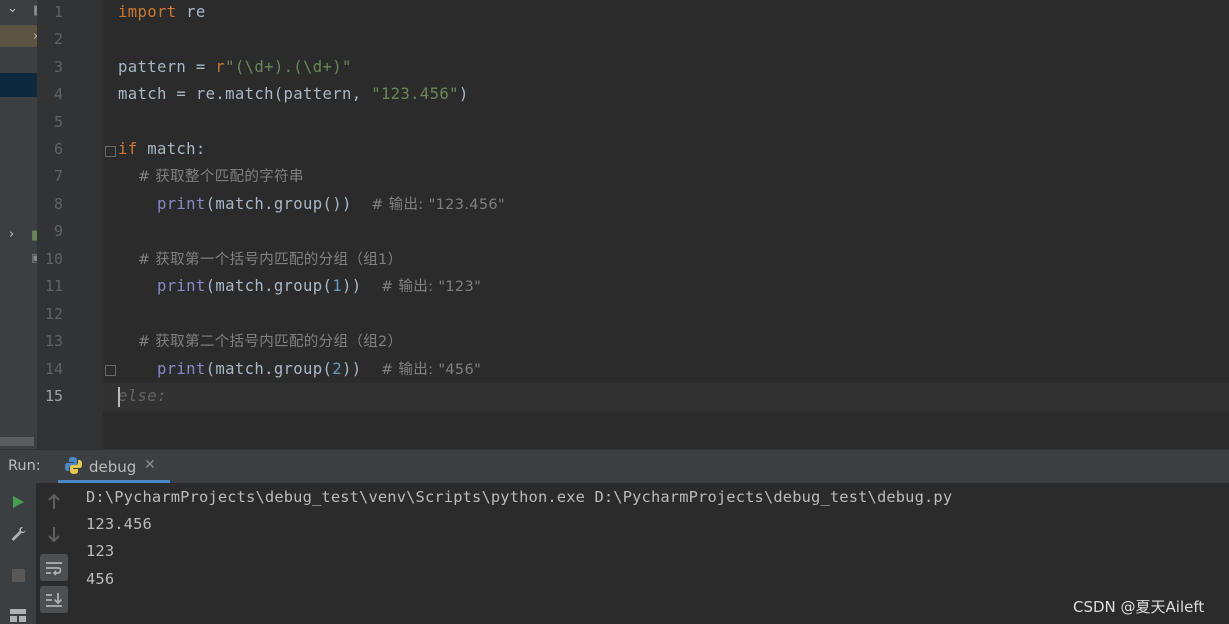 The width and height of the screenshot is (1229, 624). What do you see at coordinates (54, 534) in the screenshot?
I see `down-arrow-icon` at bounding box center [54, 534].